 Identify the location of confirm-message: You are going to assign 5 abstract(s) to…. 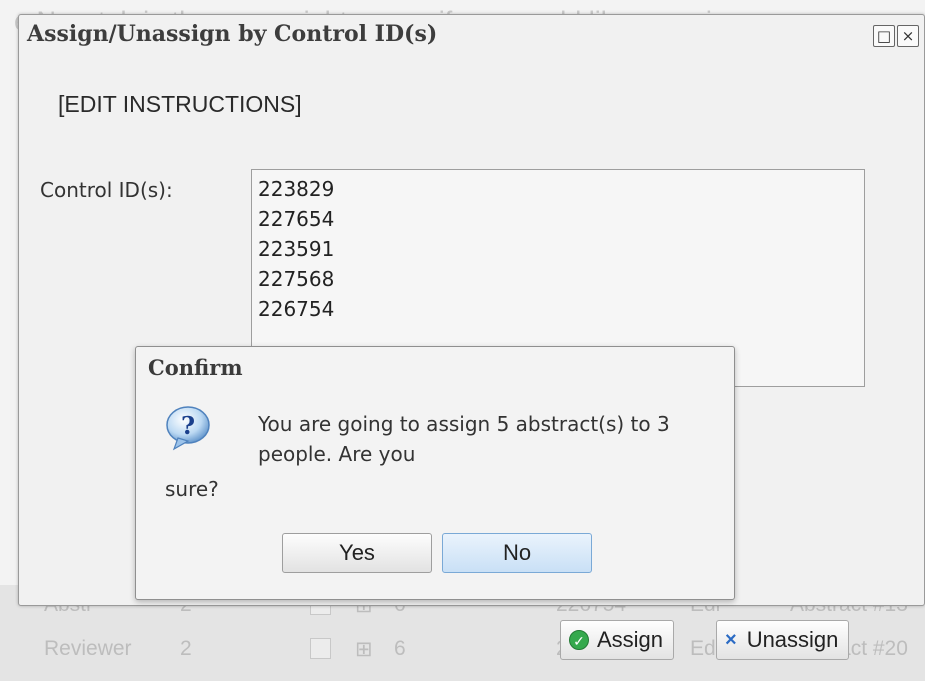
(464, 439).